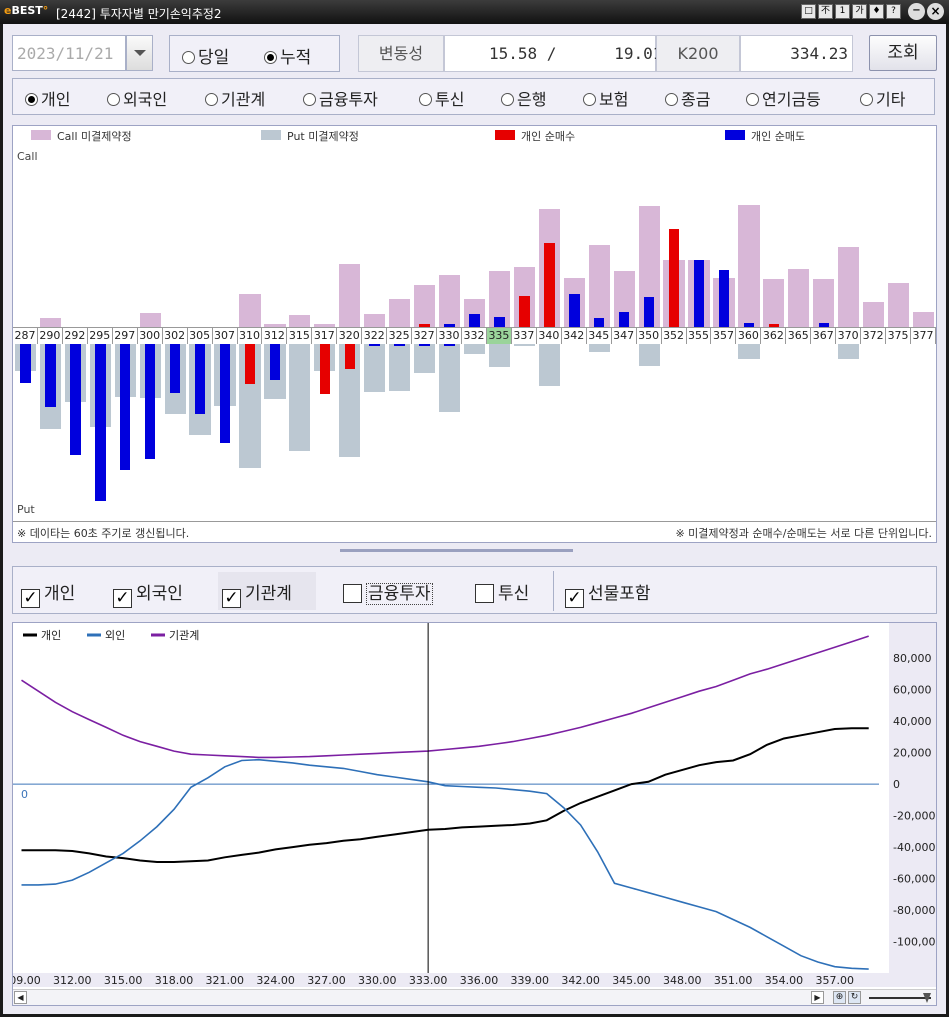 The width and height of the screenshot is (949, 1017). What do you see at coordinates (267, 591) in the screenshot?
I see `checkbox-institution: ✓ 기관계` at bounding box center [267, 591].